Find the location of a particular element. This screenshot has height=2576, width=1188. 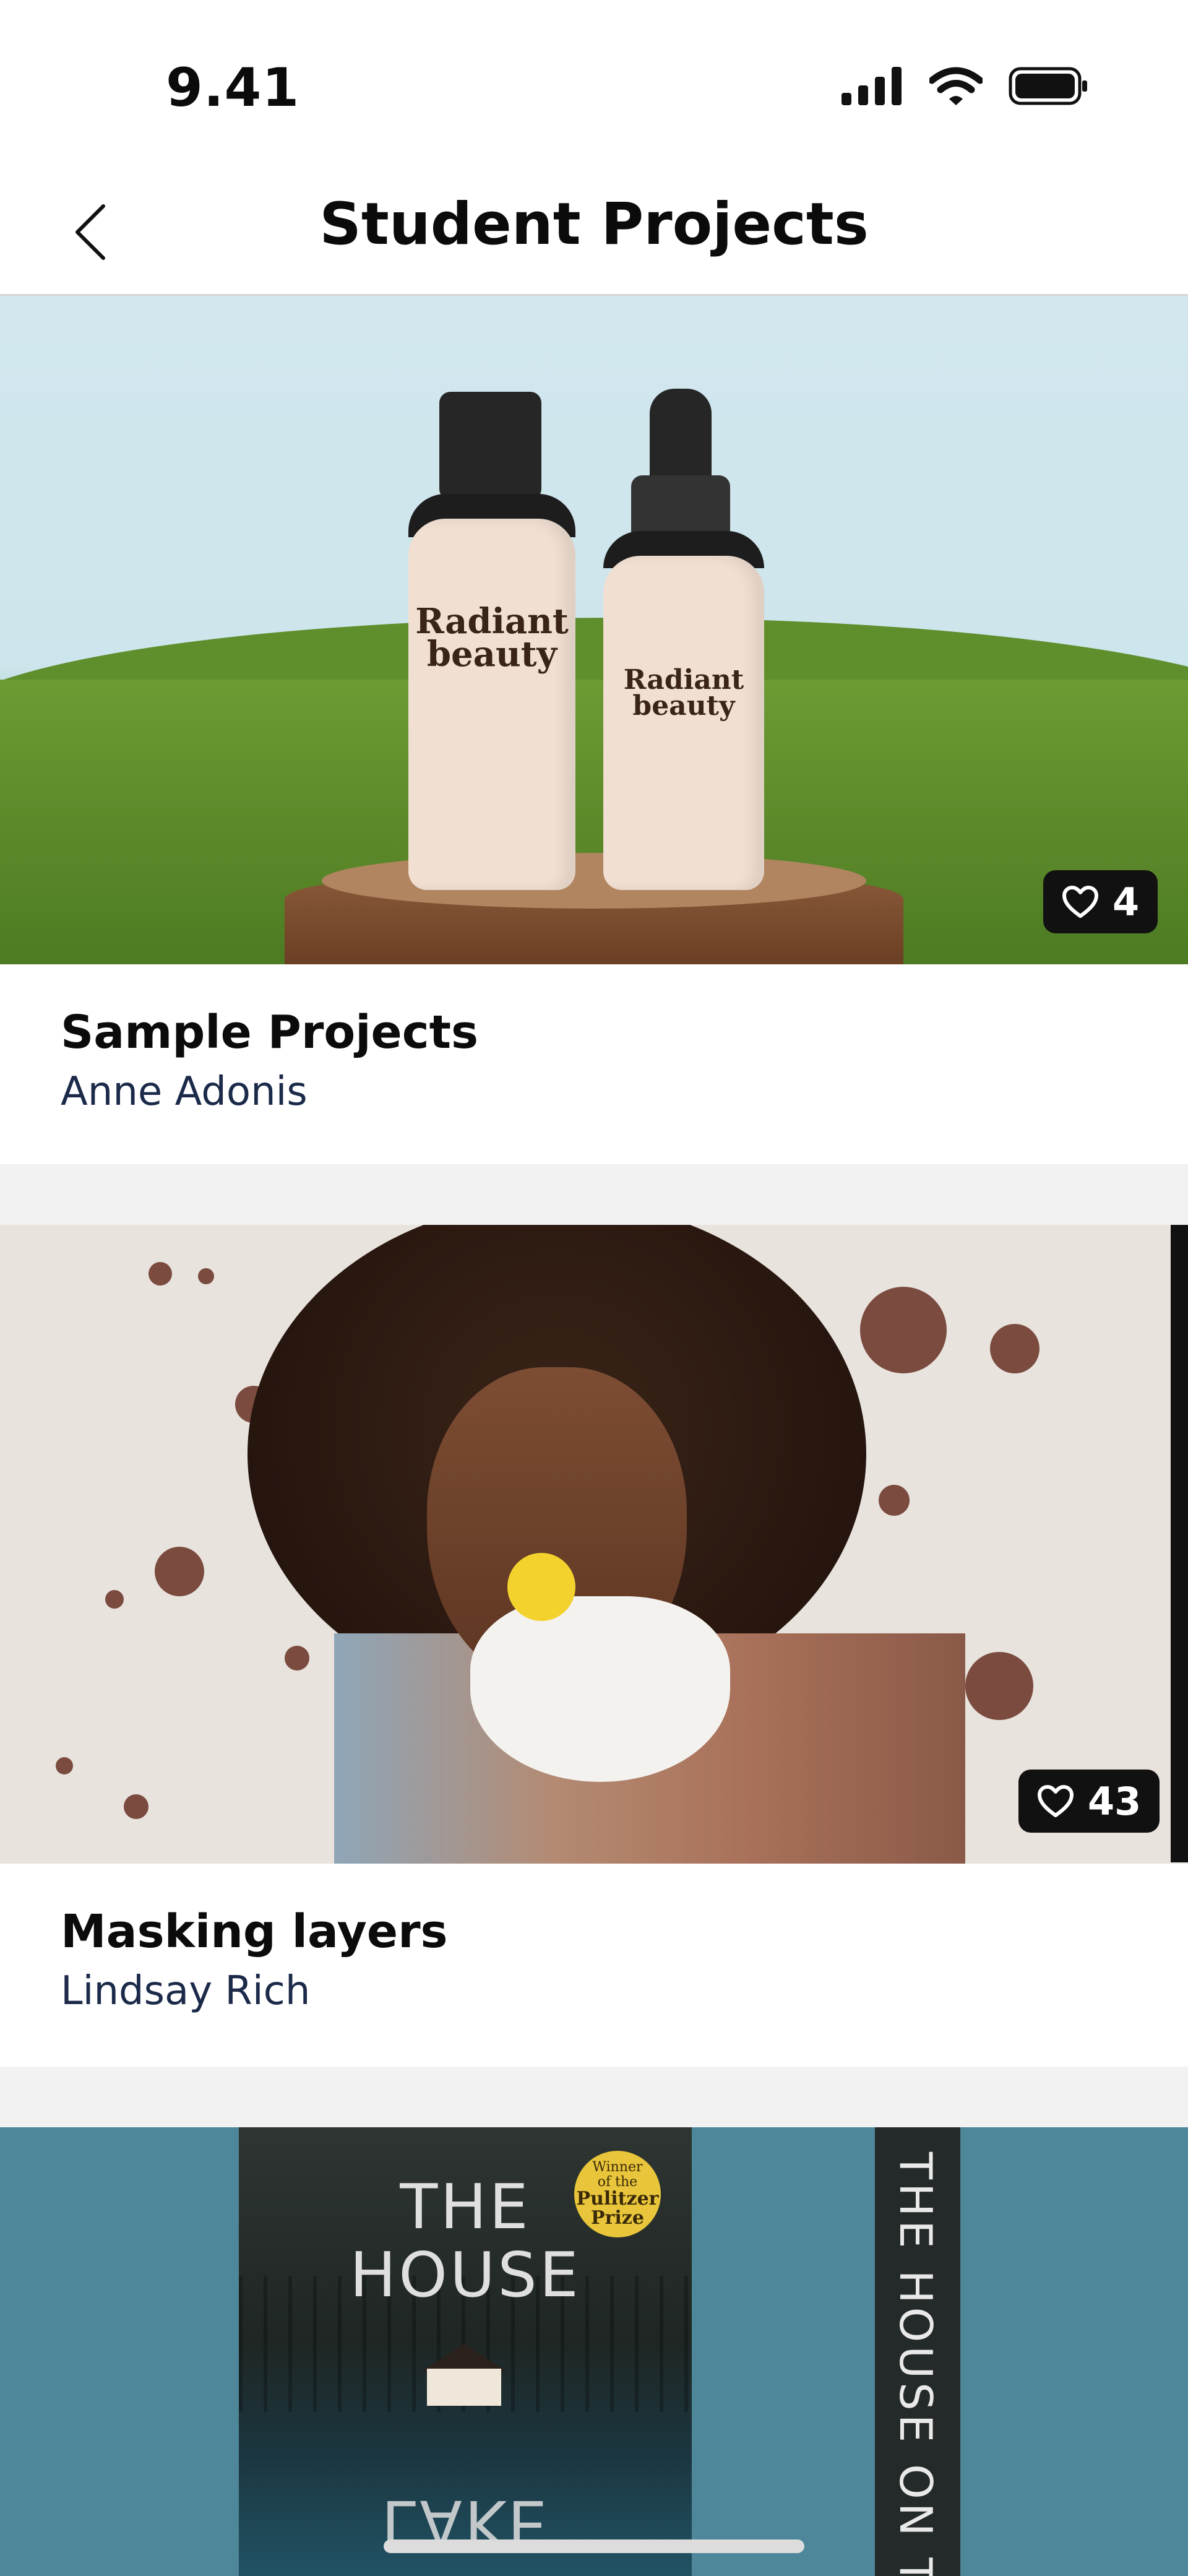

likes-badge: 4 is located at coordinates (1100, 901).